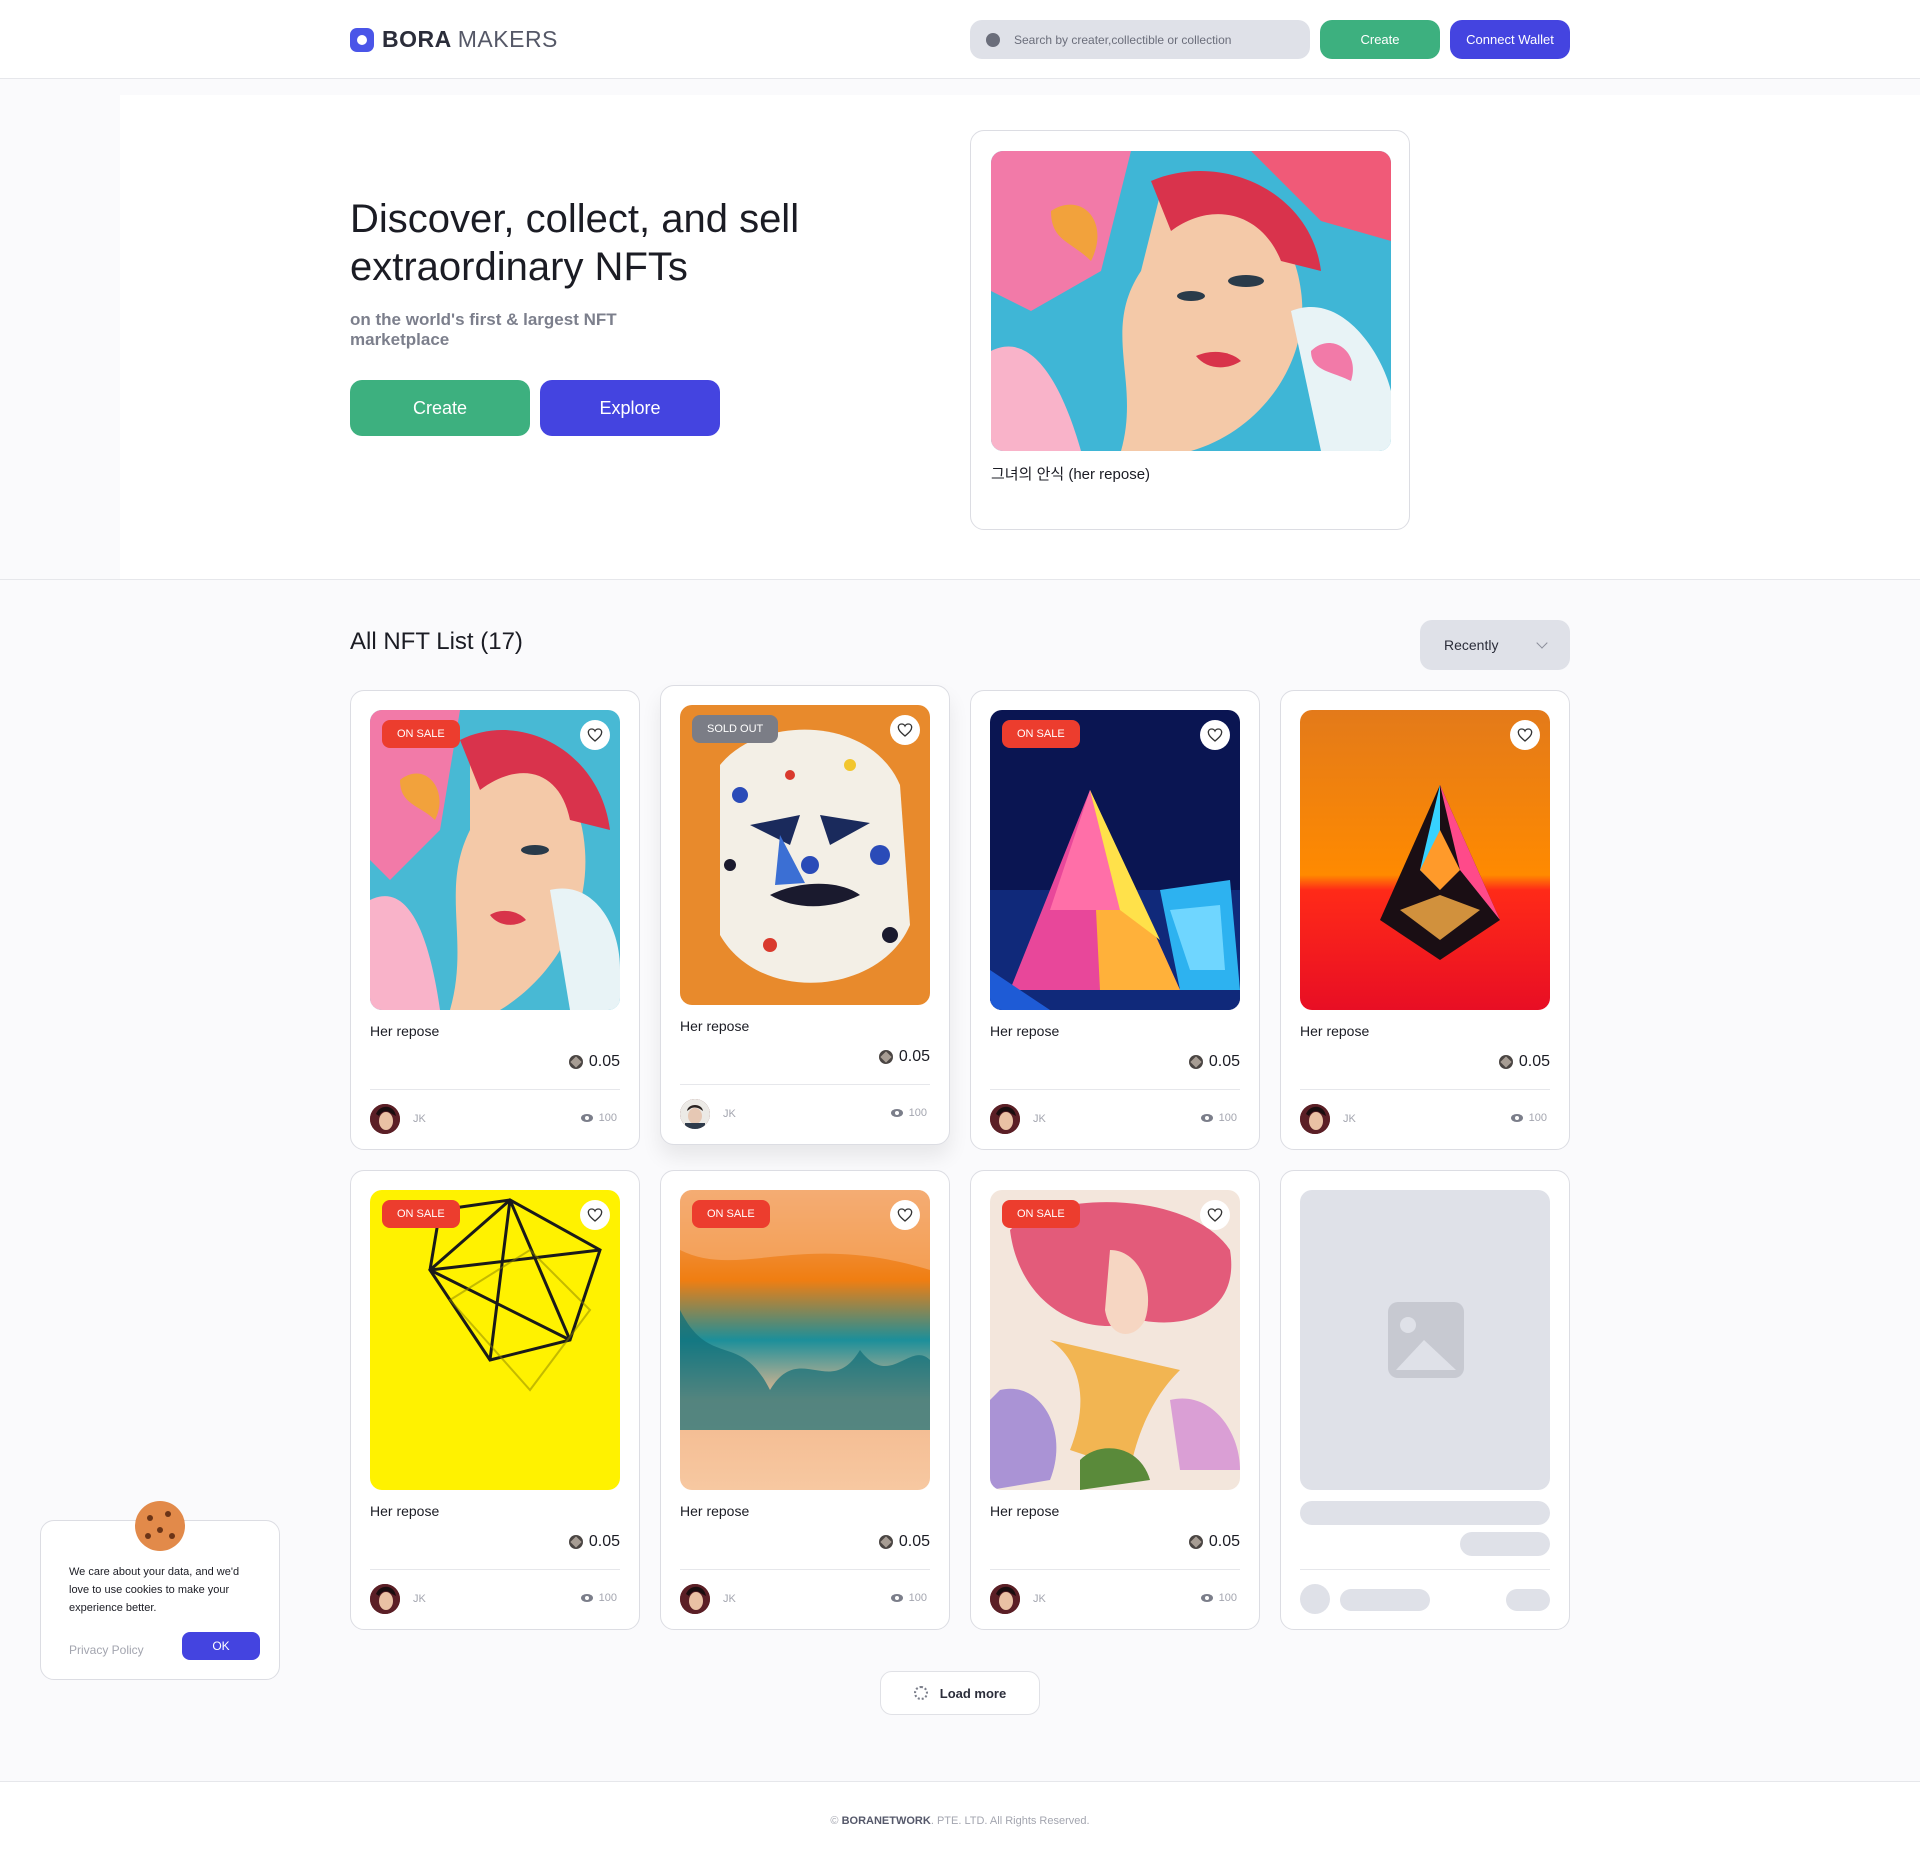  Describe the element at coordinates (1315, 1599) in the screenshot. I see `skeleton-avatar` at that location.